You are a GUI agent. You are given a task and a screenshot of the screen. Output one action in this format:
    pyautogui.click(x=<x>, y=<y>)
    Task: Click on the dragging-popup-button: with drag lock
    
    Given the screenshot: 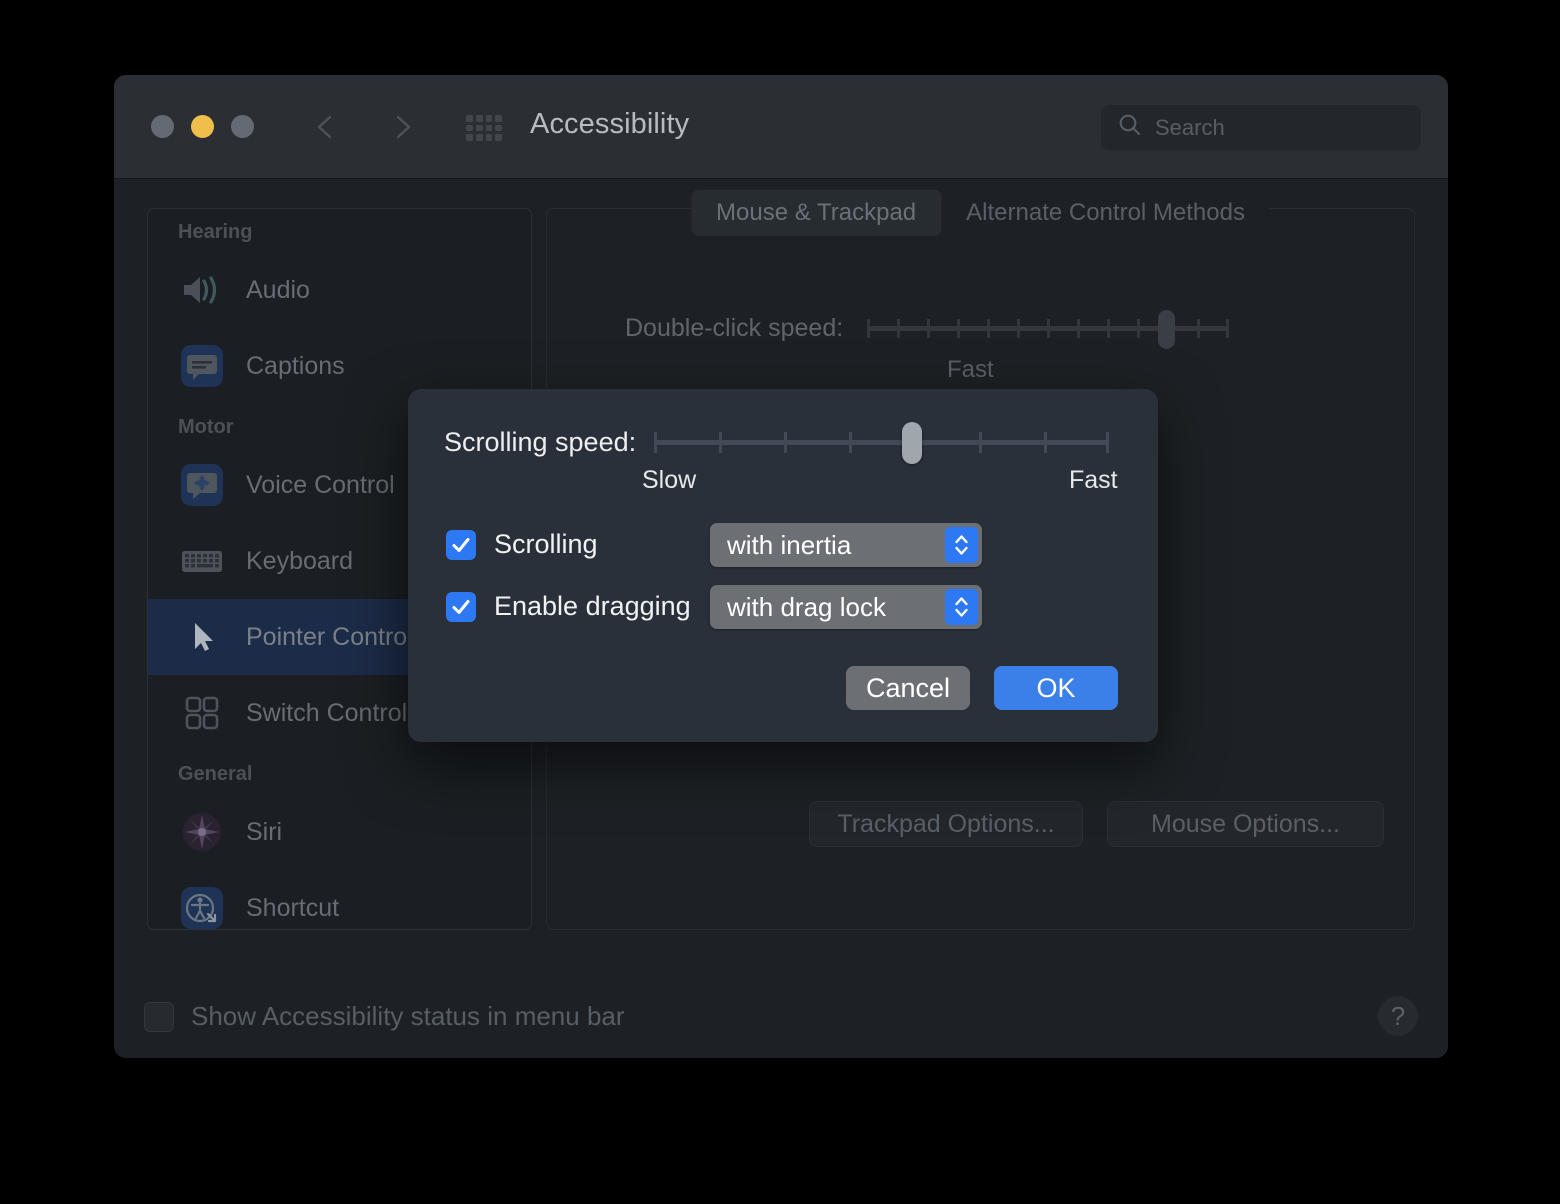 What is the action you would take?
    pyautogui.click(x=846, y=607)
    